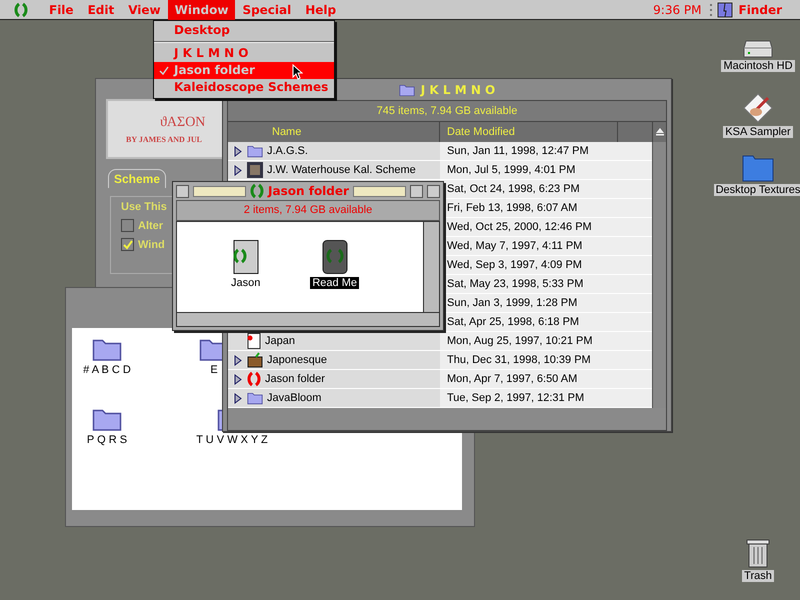  What do you see at coordinates (214, 370) in the screenshot?
I see `folder-label: E` at bounding box center [214, 370].